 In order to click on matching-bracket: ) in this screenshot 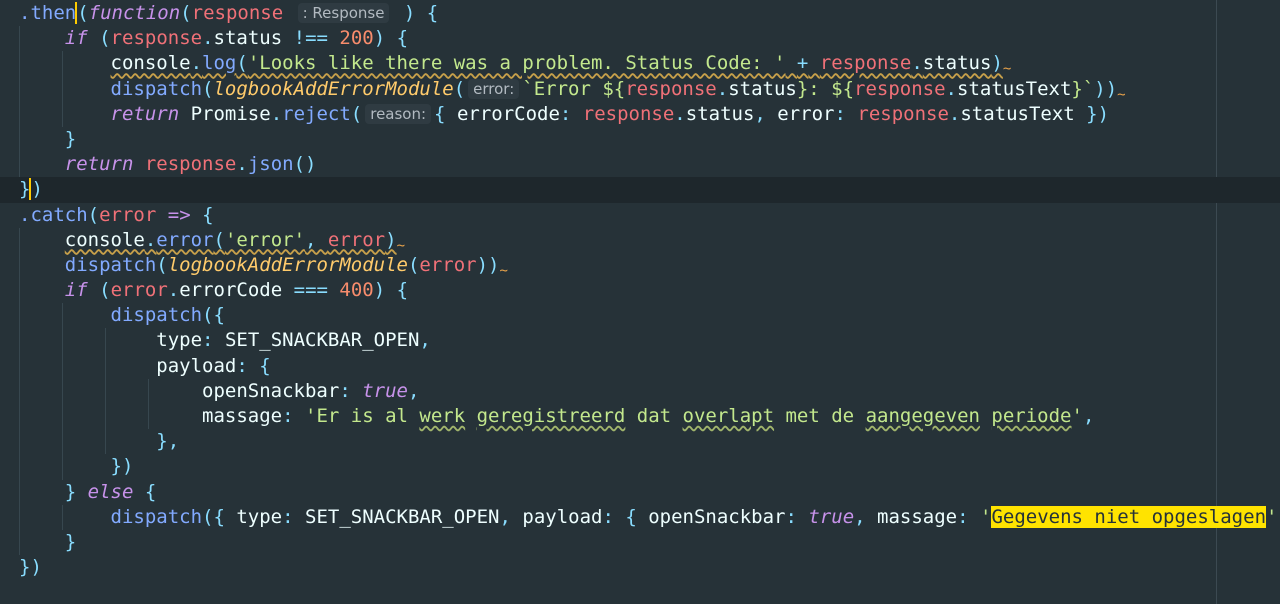, I will do `click(36, 189)`.